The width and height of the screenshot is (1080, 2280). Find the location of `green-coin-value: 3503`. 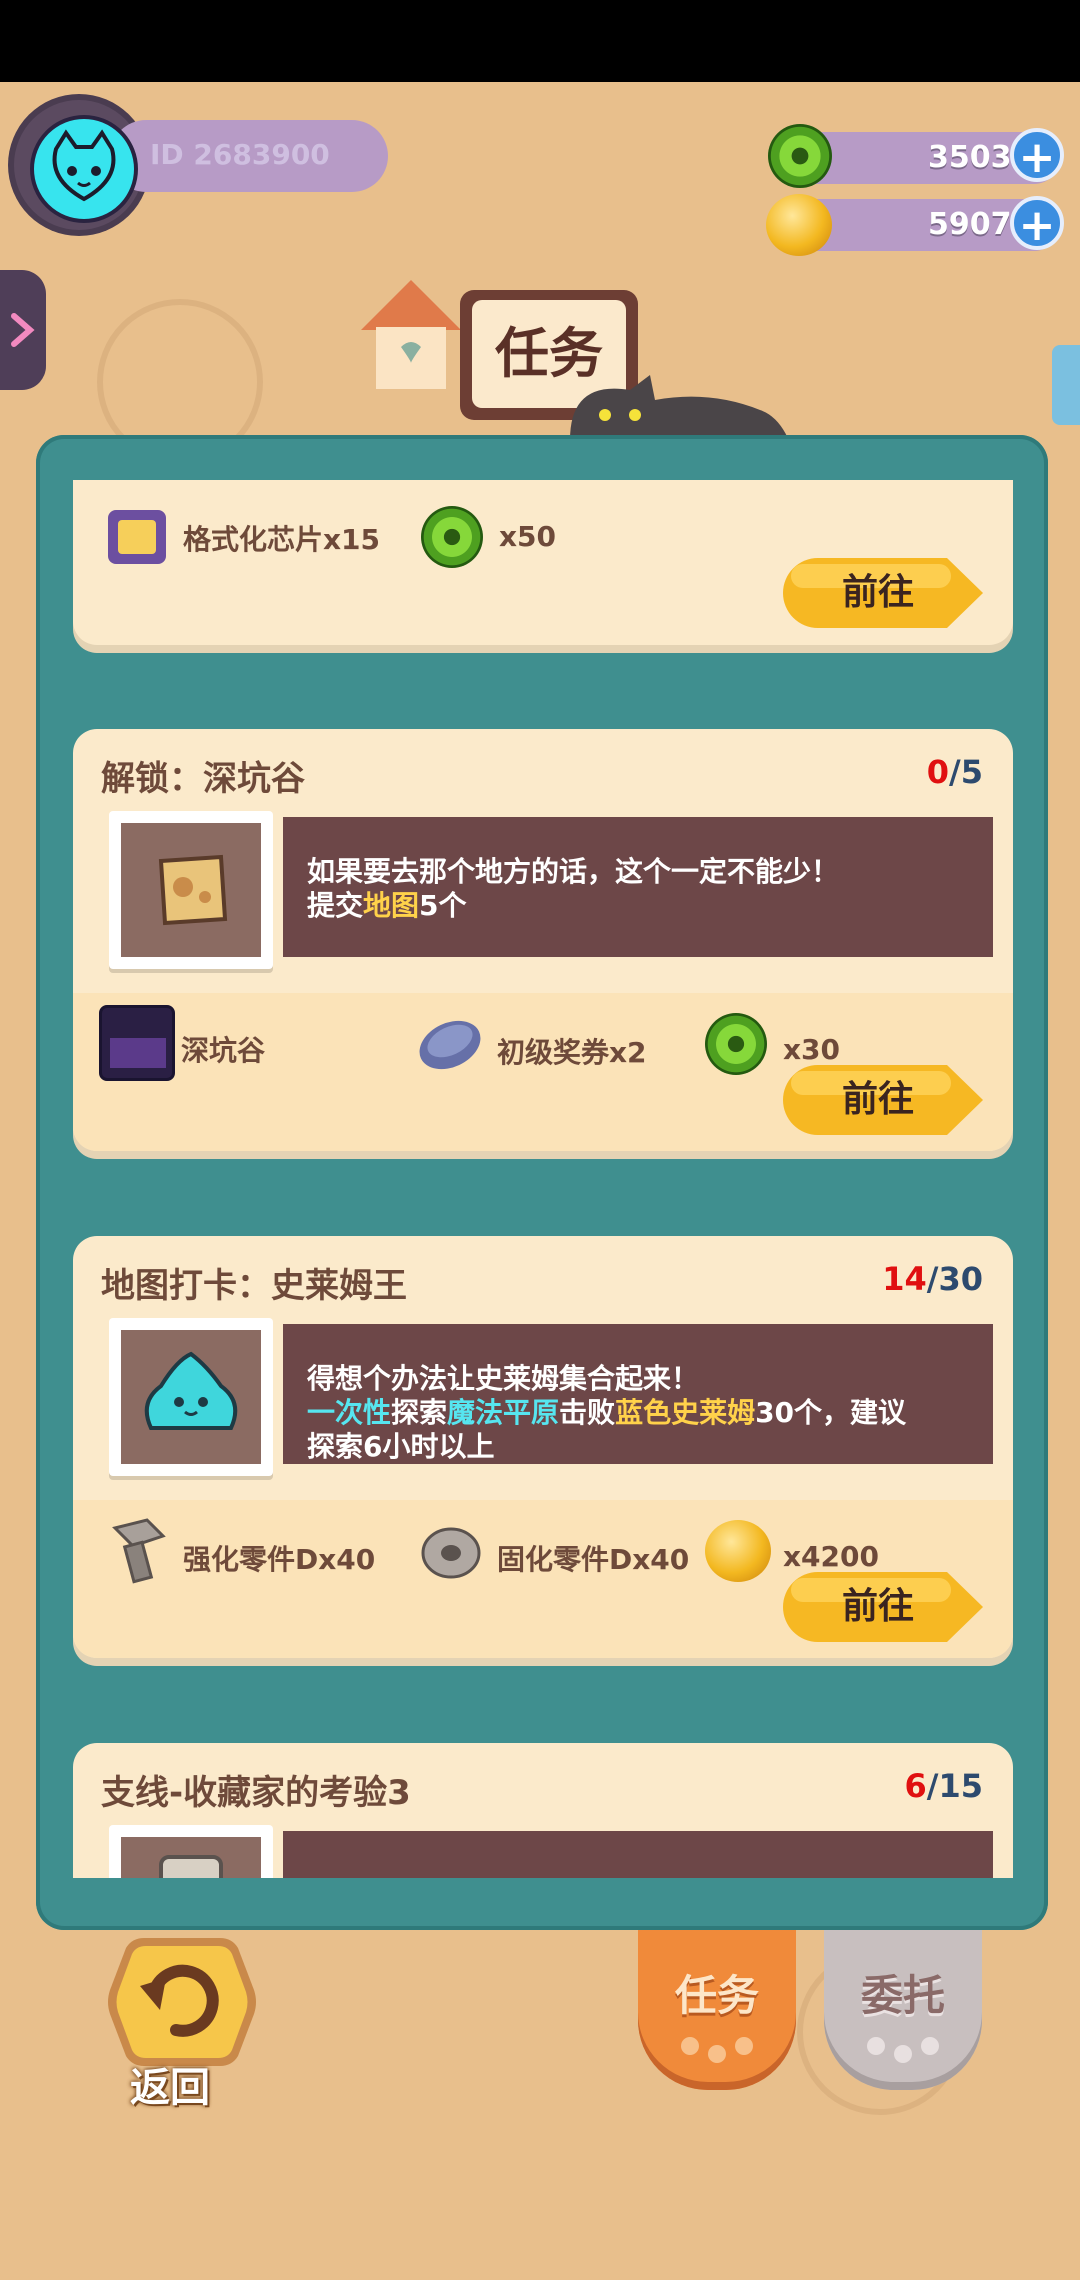

green-coin-value: 3503 is located at coordinates (970, 157).